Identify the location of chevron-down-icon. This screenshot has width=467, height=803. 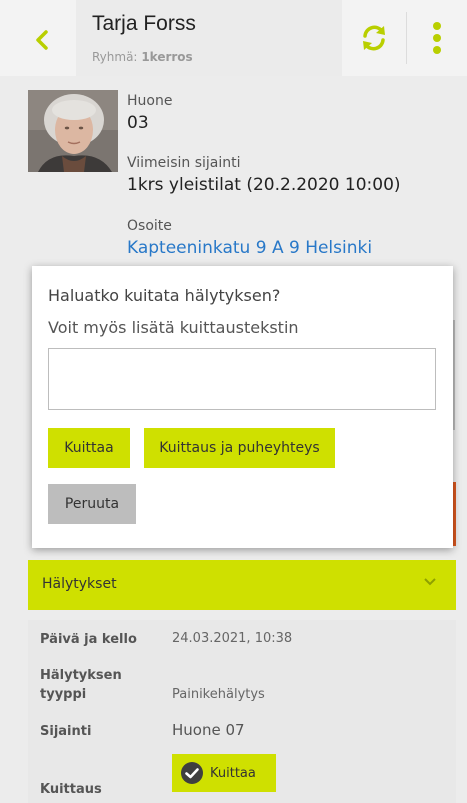
(430, 582).